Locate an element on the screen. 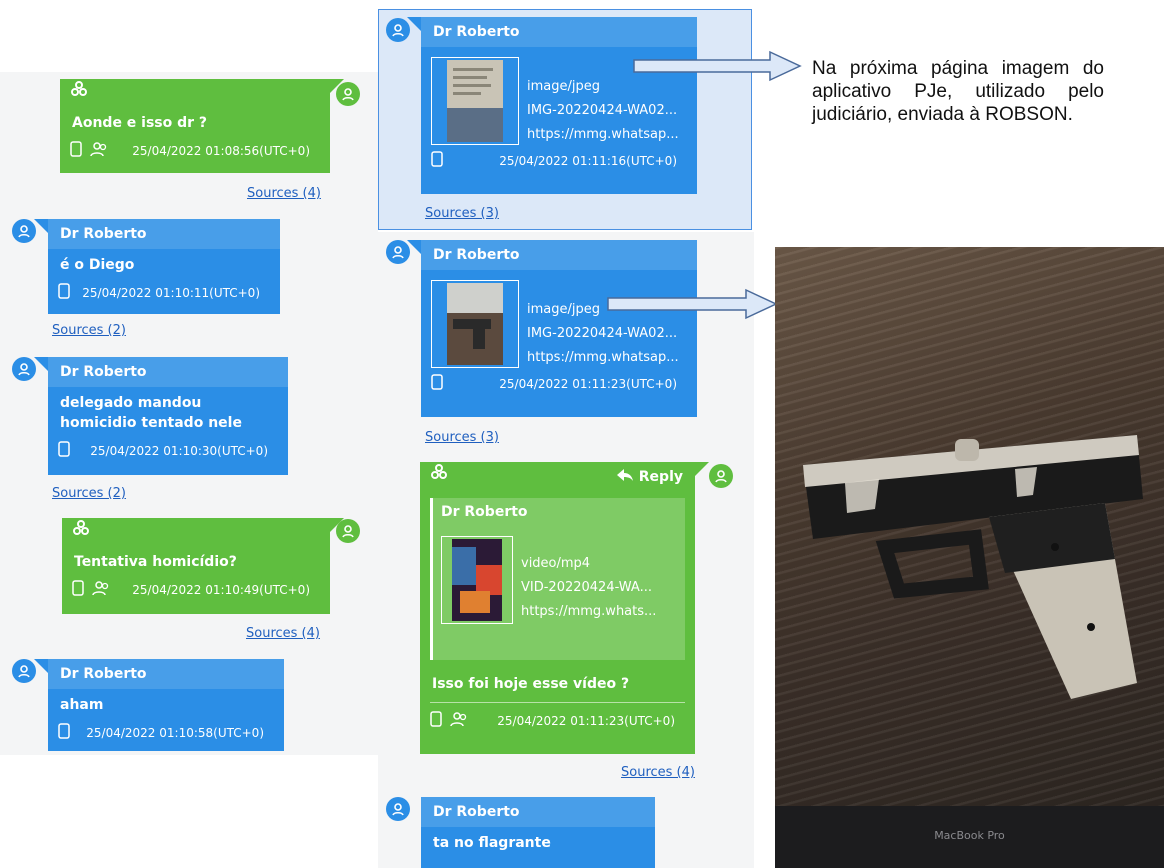 The width and height of the screenshot is (1164, 868). message-text: aham is located at coordinates (82, 705).